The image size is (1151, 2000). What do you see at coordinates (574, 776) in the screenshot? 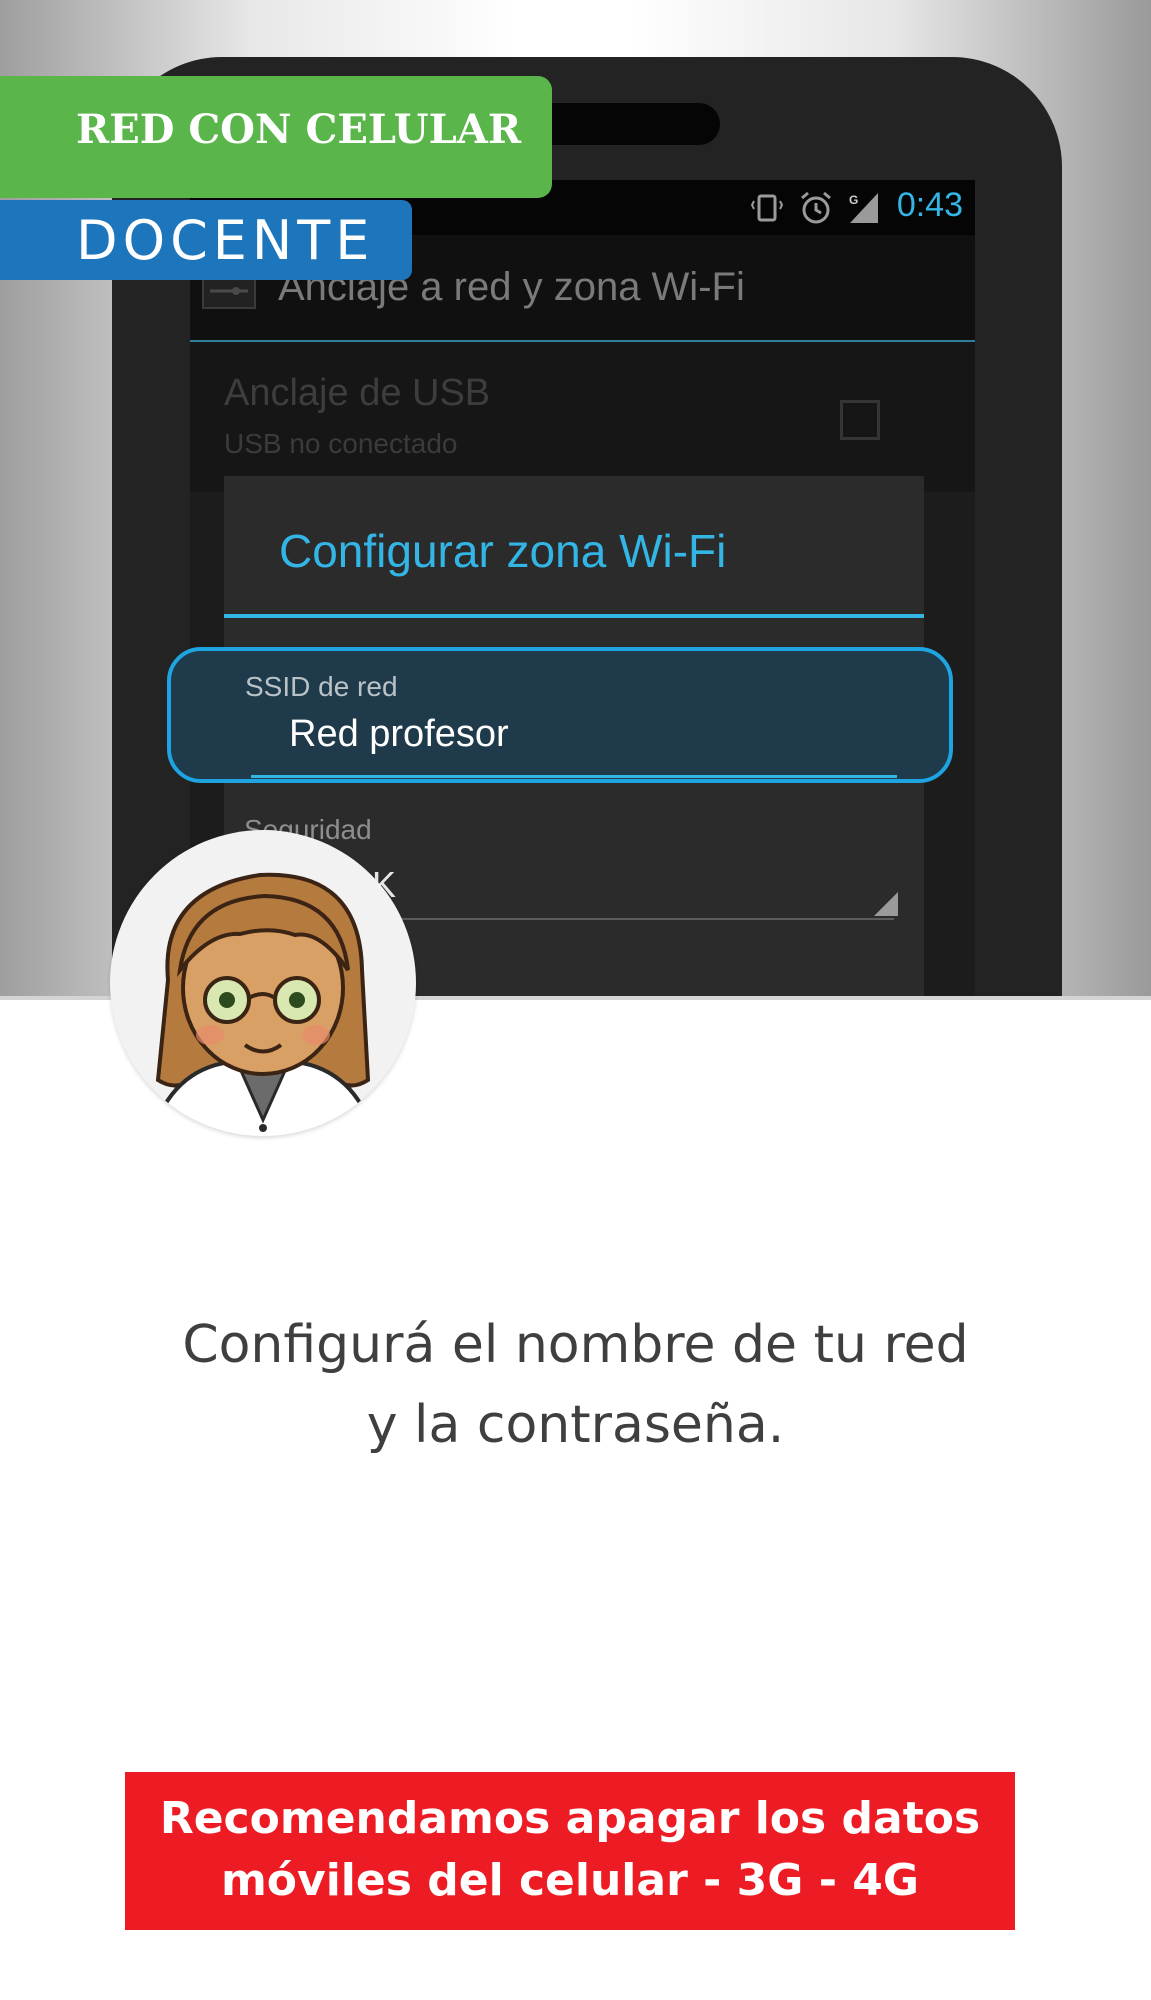
I see `ssid-input-underline` at bounding box center [574, 776].